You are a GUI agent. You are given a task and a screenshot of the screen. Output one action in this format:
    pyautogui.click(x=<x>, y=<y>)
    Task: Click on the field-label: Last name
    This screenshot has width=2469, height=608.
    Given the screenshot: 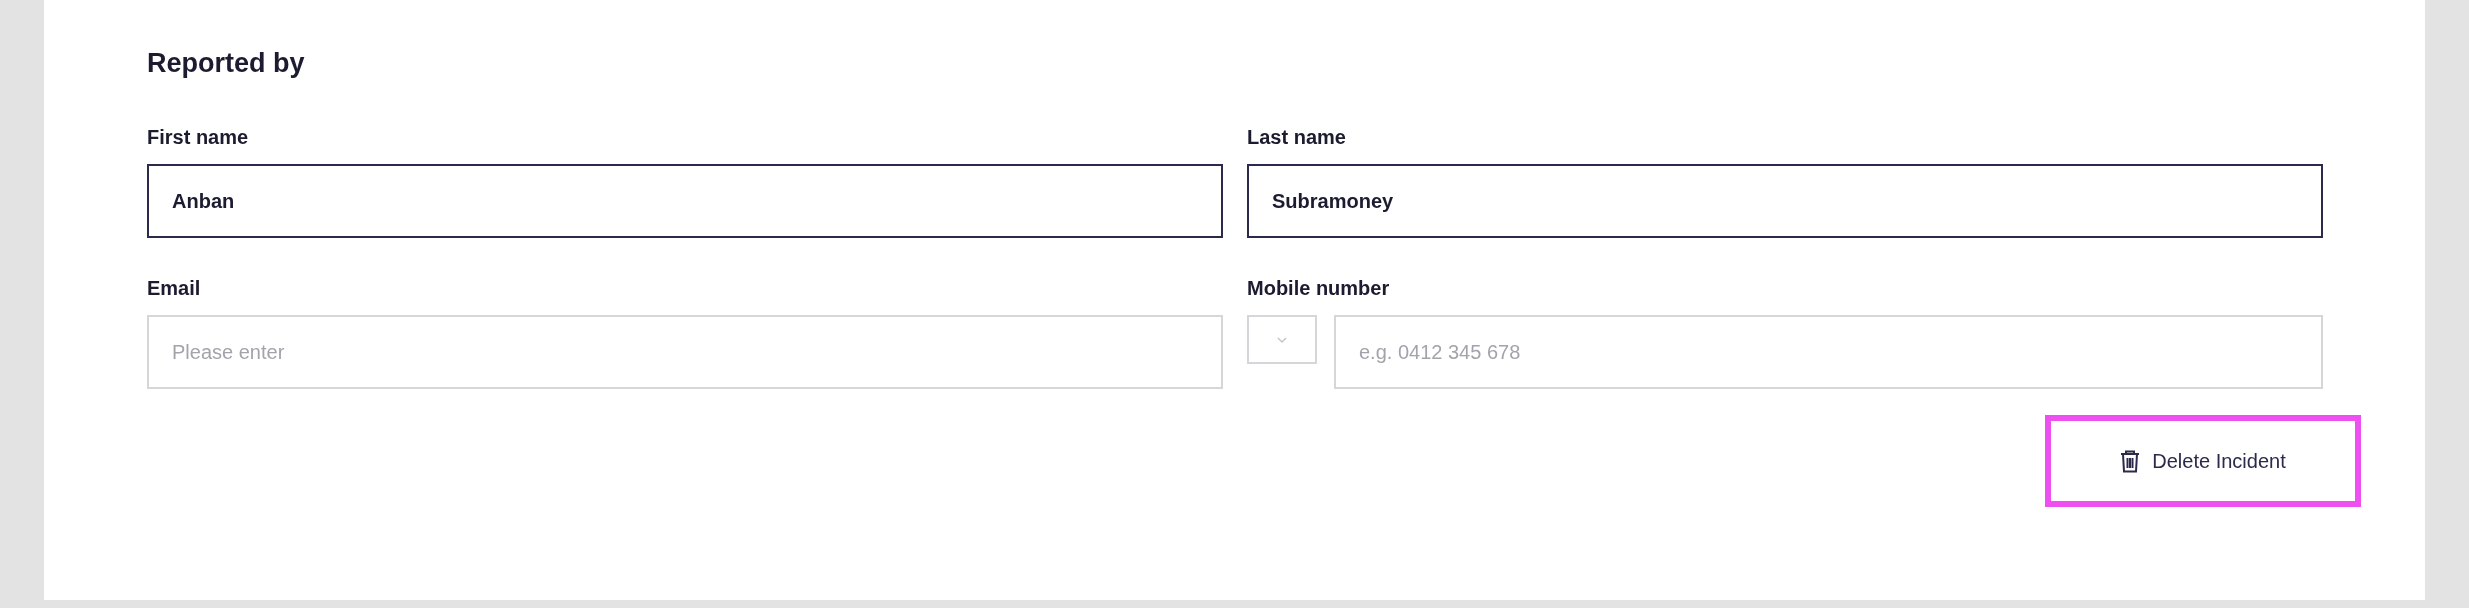 What is the action you would take?
    pyautogui.click(x=1297, y=137)
    